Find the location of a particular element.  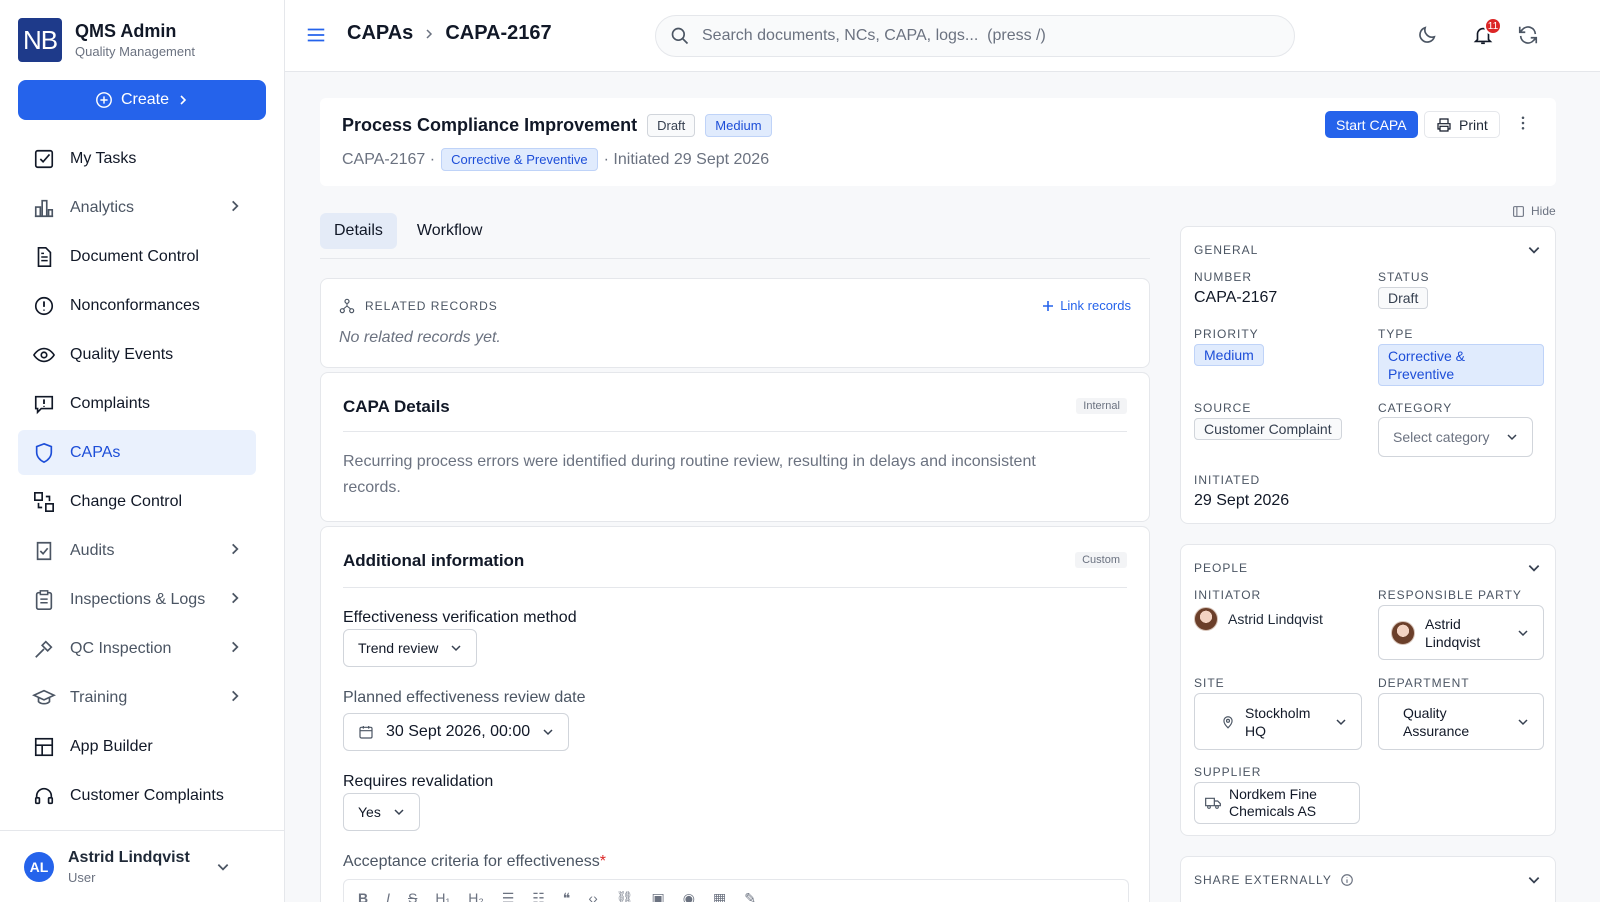

method-select: Trend review is located at coordinates (410, 648).